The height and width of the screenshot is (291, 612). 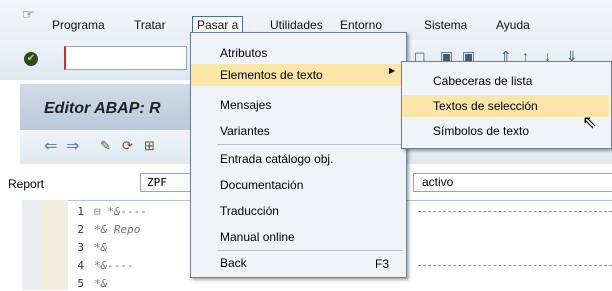 I want to click on check-icon: ✔, so click(x=31, y=59).